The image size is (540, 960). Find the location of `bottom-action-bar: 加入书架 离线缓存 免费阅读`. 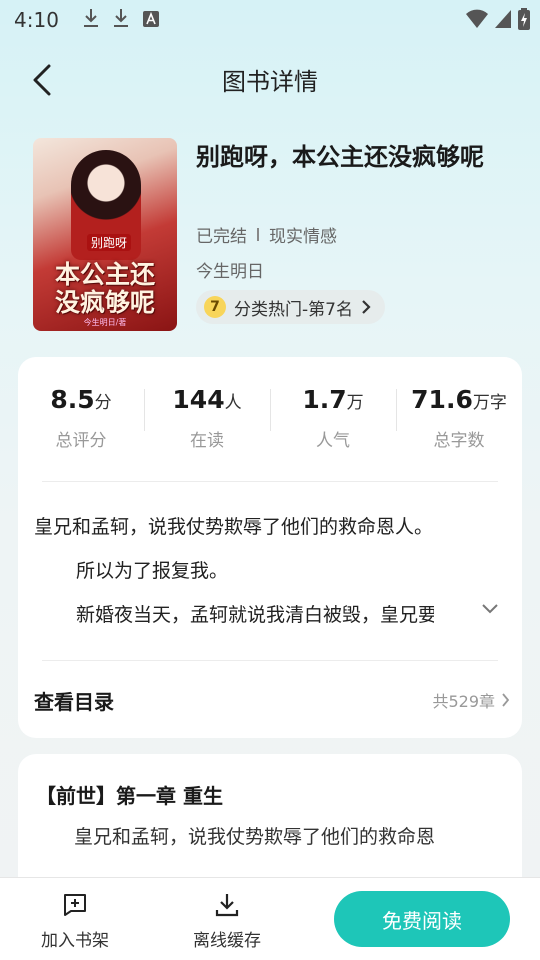

bottom-action-bar: 加入书架 离线缓存 免费阅读 is located at coordinates (270, 918).